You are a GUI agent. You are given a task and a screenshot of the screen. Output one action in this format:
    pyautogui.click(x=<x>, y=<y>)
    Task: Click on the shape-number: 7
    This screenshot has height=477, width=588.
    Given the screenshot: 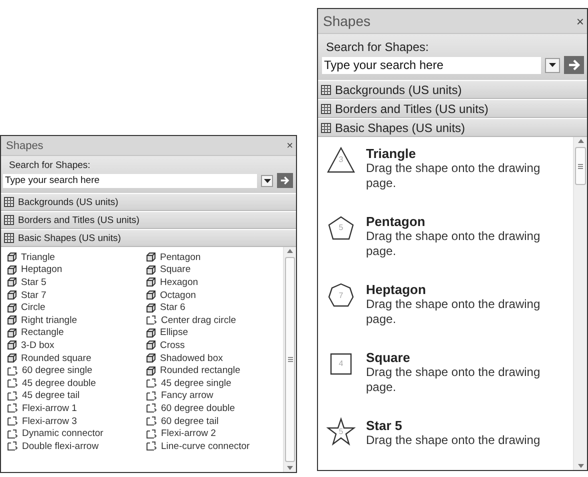 What is the action you would take?
    pyautogui.click(x=341, y=296)
    